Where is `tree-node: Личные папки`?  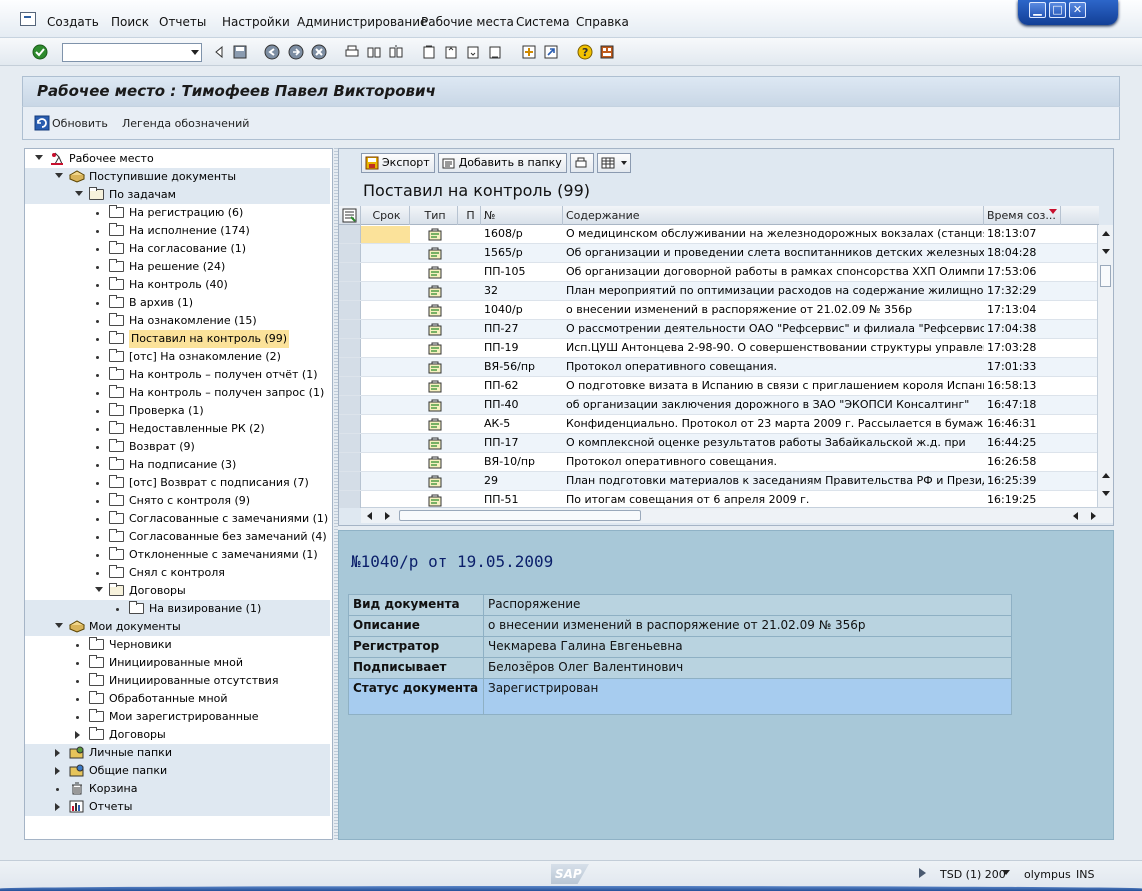 tree-node: Личные папки is located at coordinates (177, 753).